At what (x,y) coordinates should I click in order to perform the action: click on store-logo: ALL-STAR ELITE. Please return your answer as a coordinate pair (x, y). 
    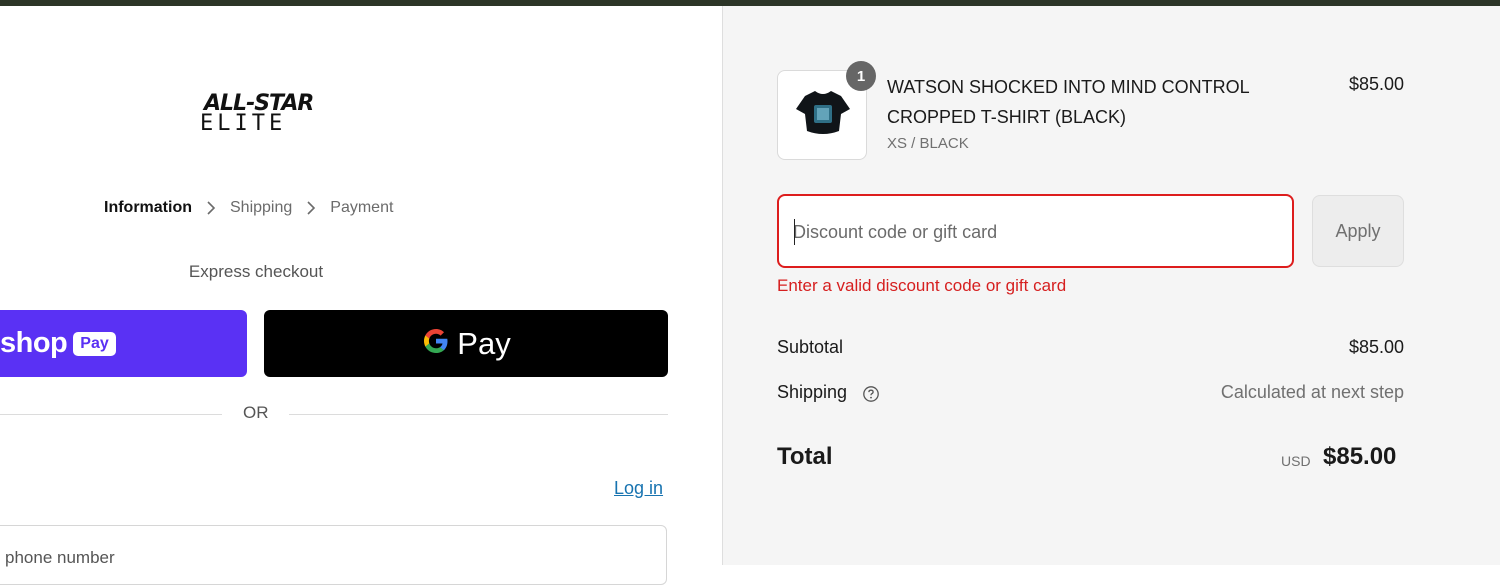
    Looking at the image, I should click on (256, 117).